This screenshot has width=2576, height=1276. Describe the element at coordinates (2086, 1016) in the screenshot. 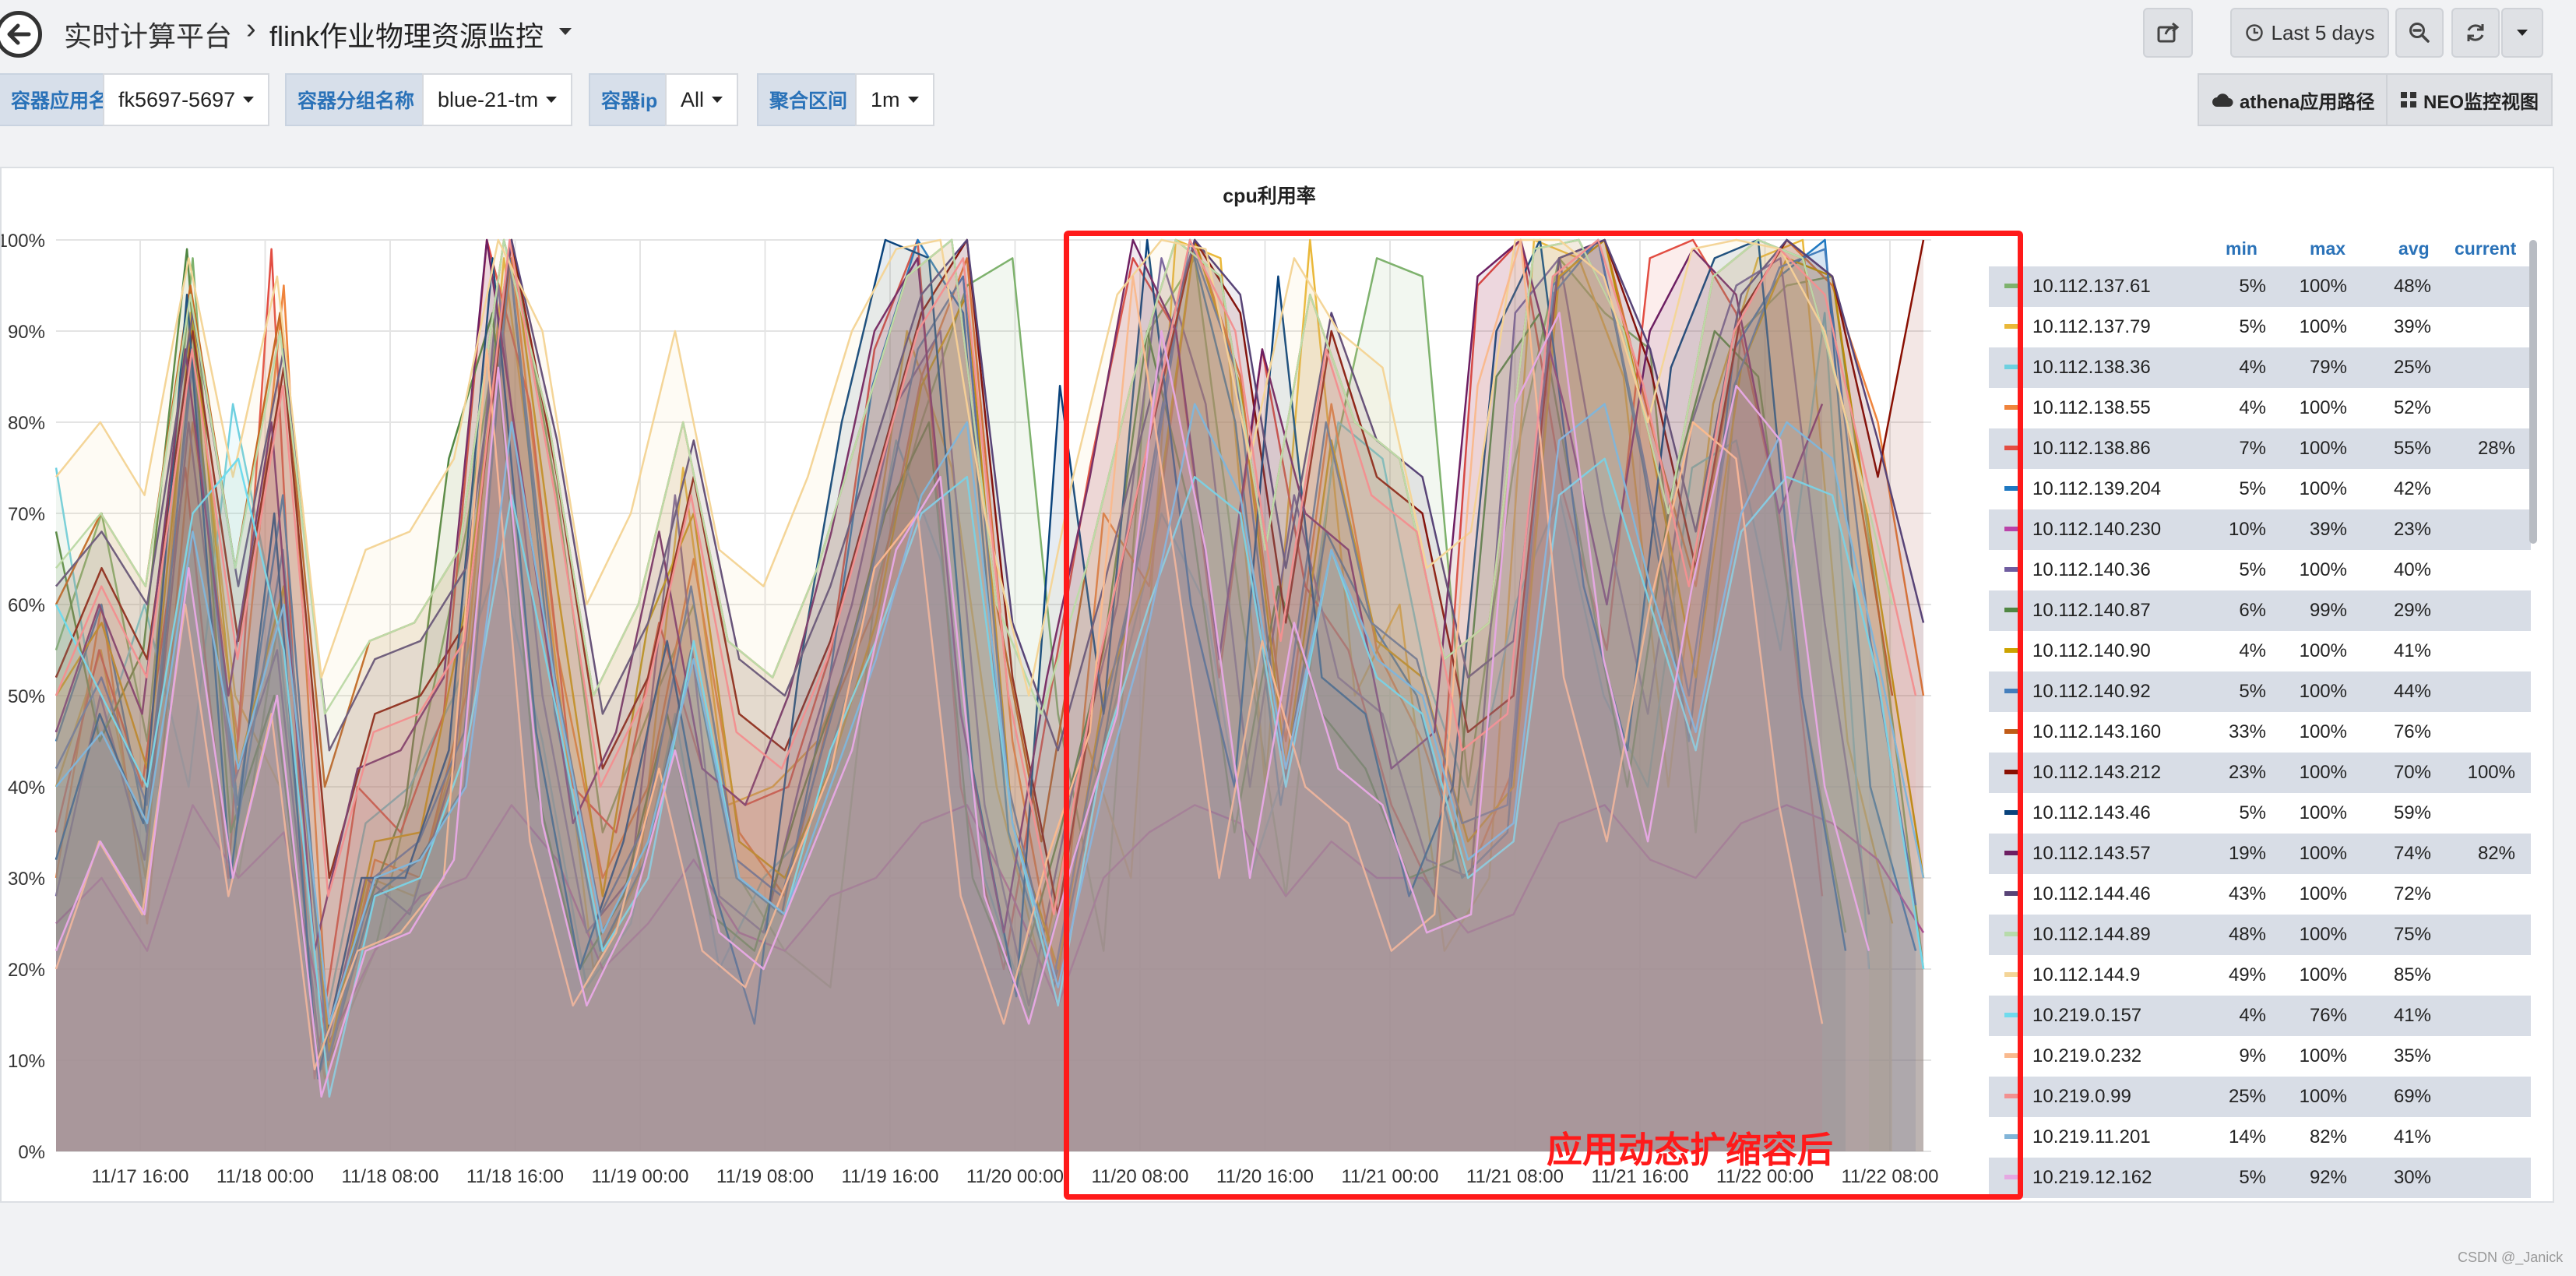

I see `legend-series-name: 10.219.0.157` at that location.